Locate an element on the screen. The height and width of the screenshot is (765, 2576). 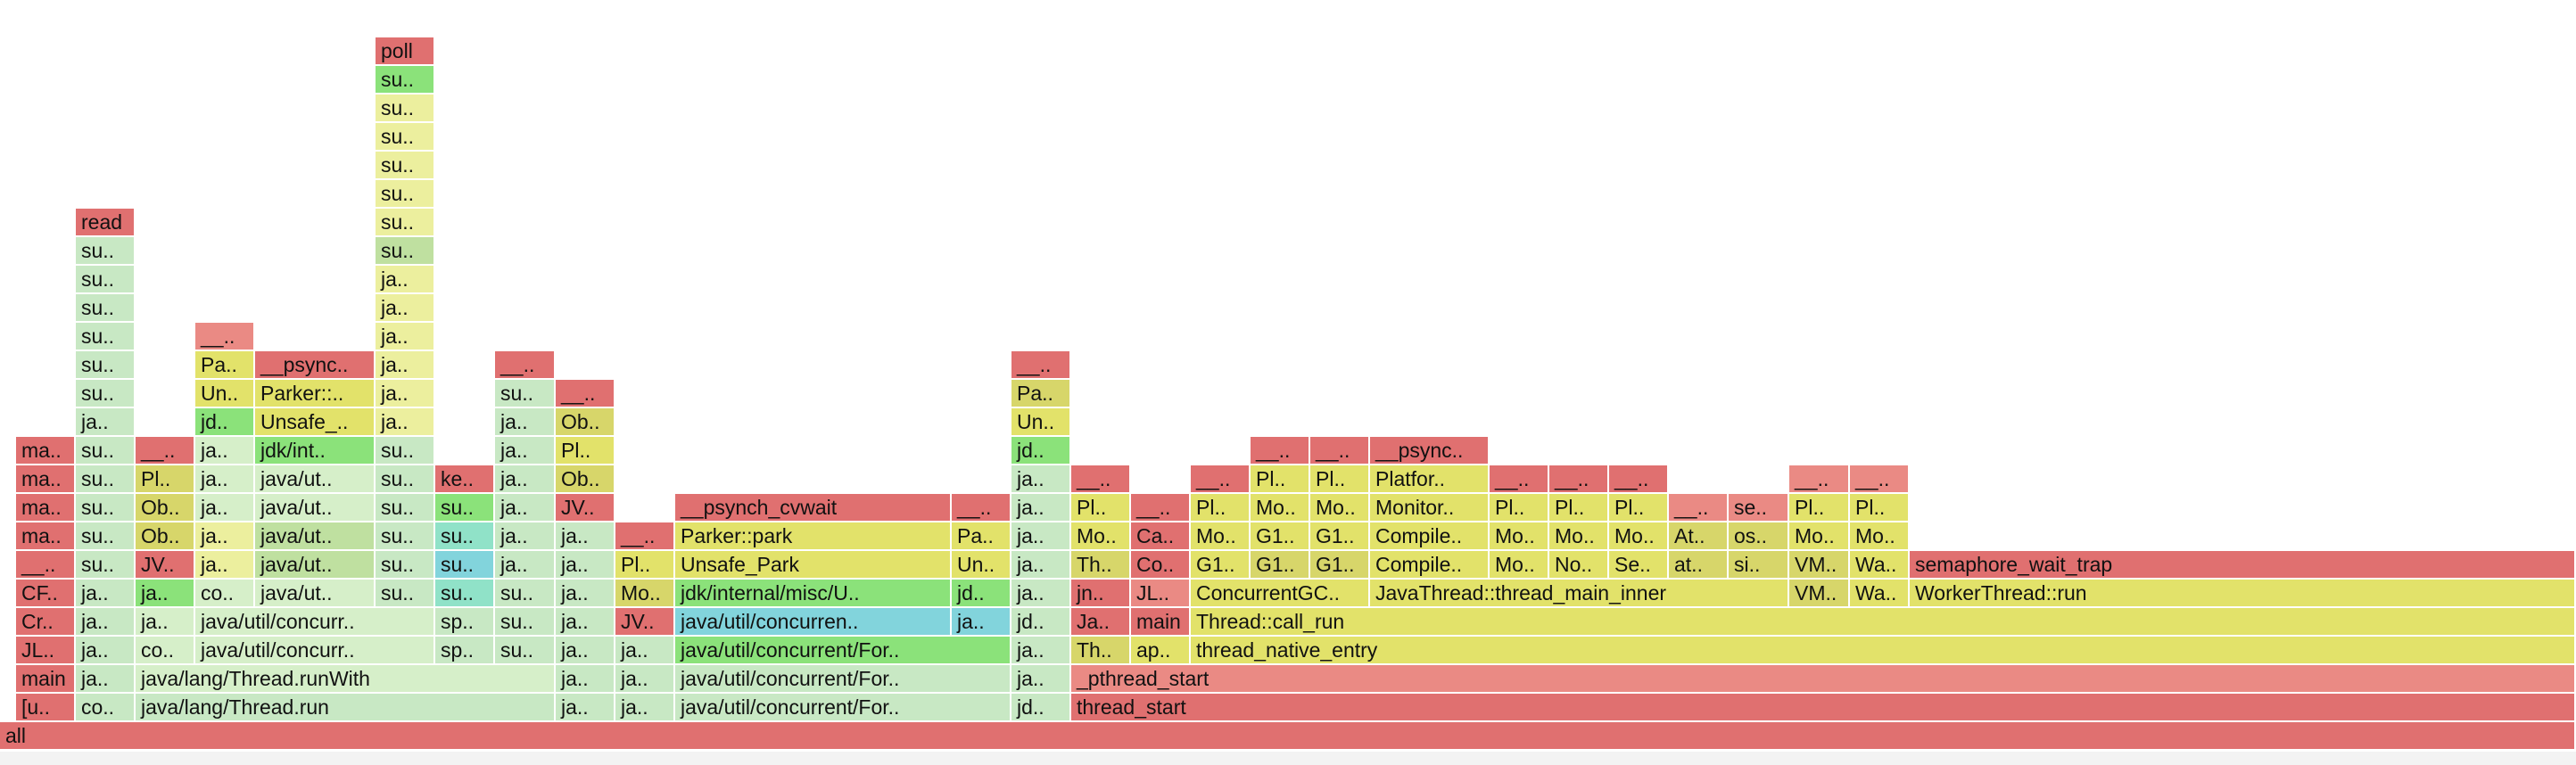
flame-frame: jn.. is located at coordinates (1101, 594).